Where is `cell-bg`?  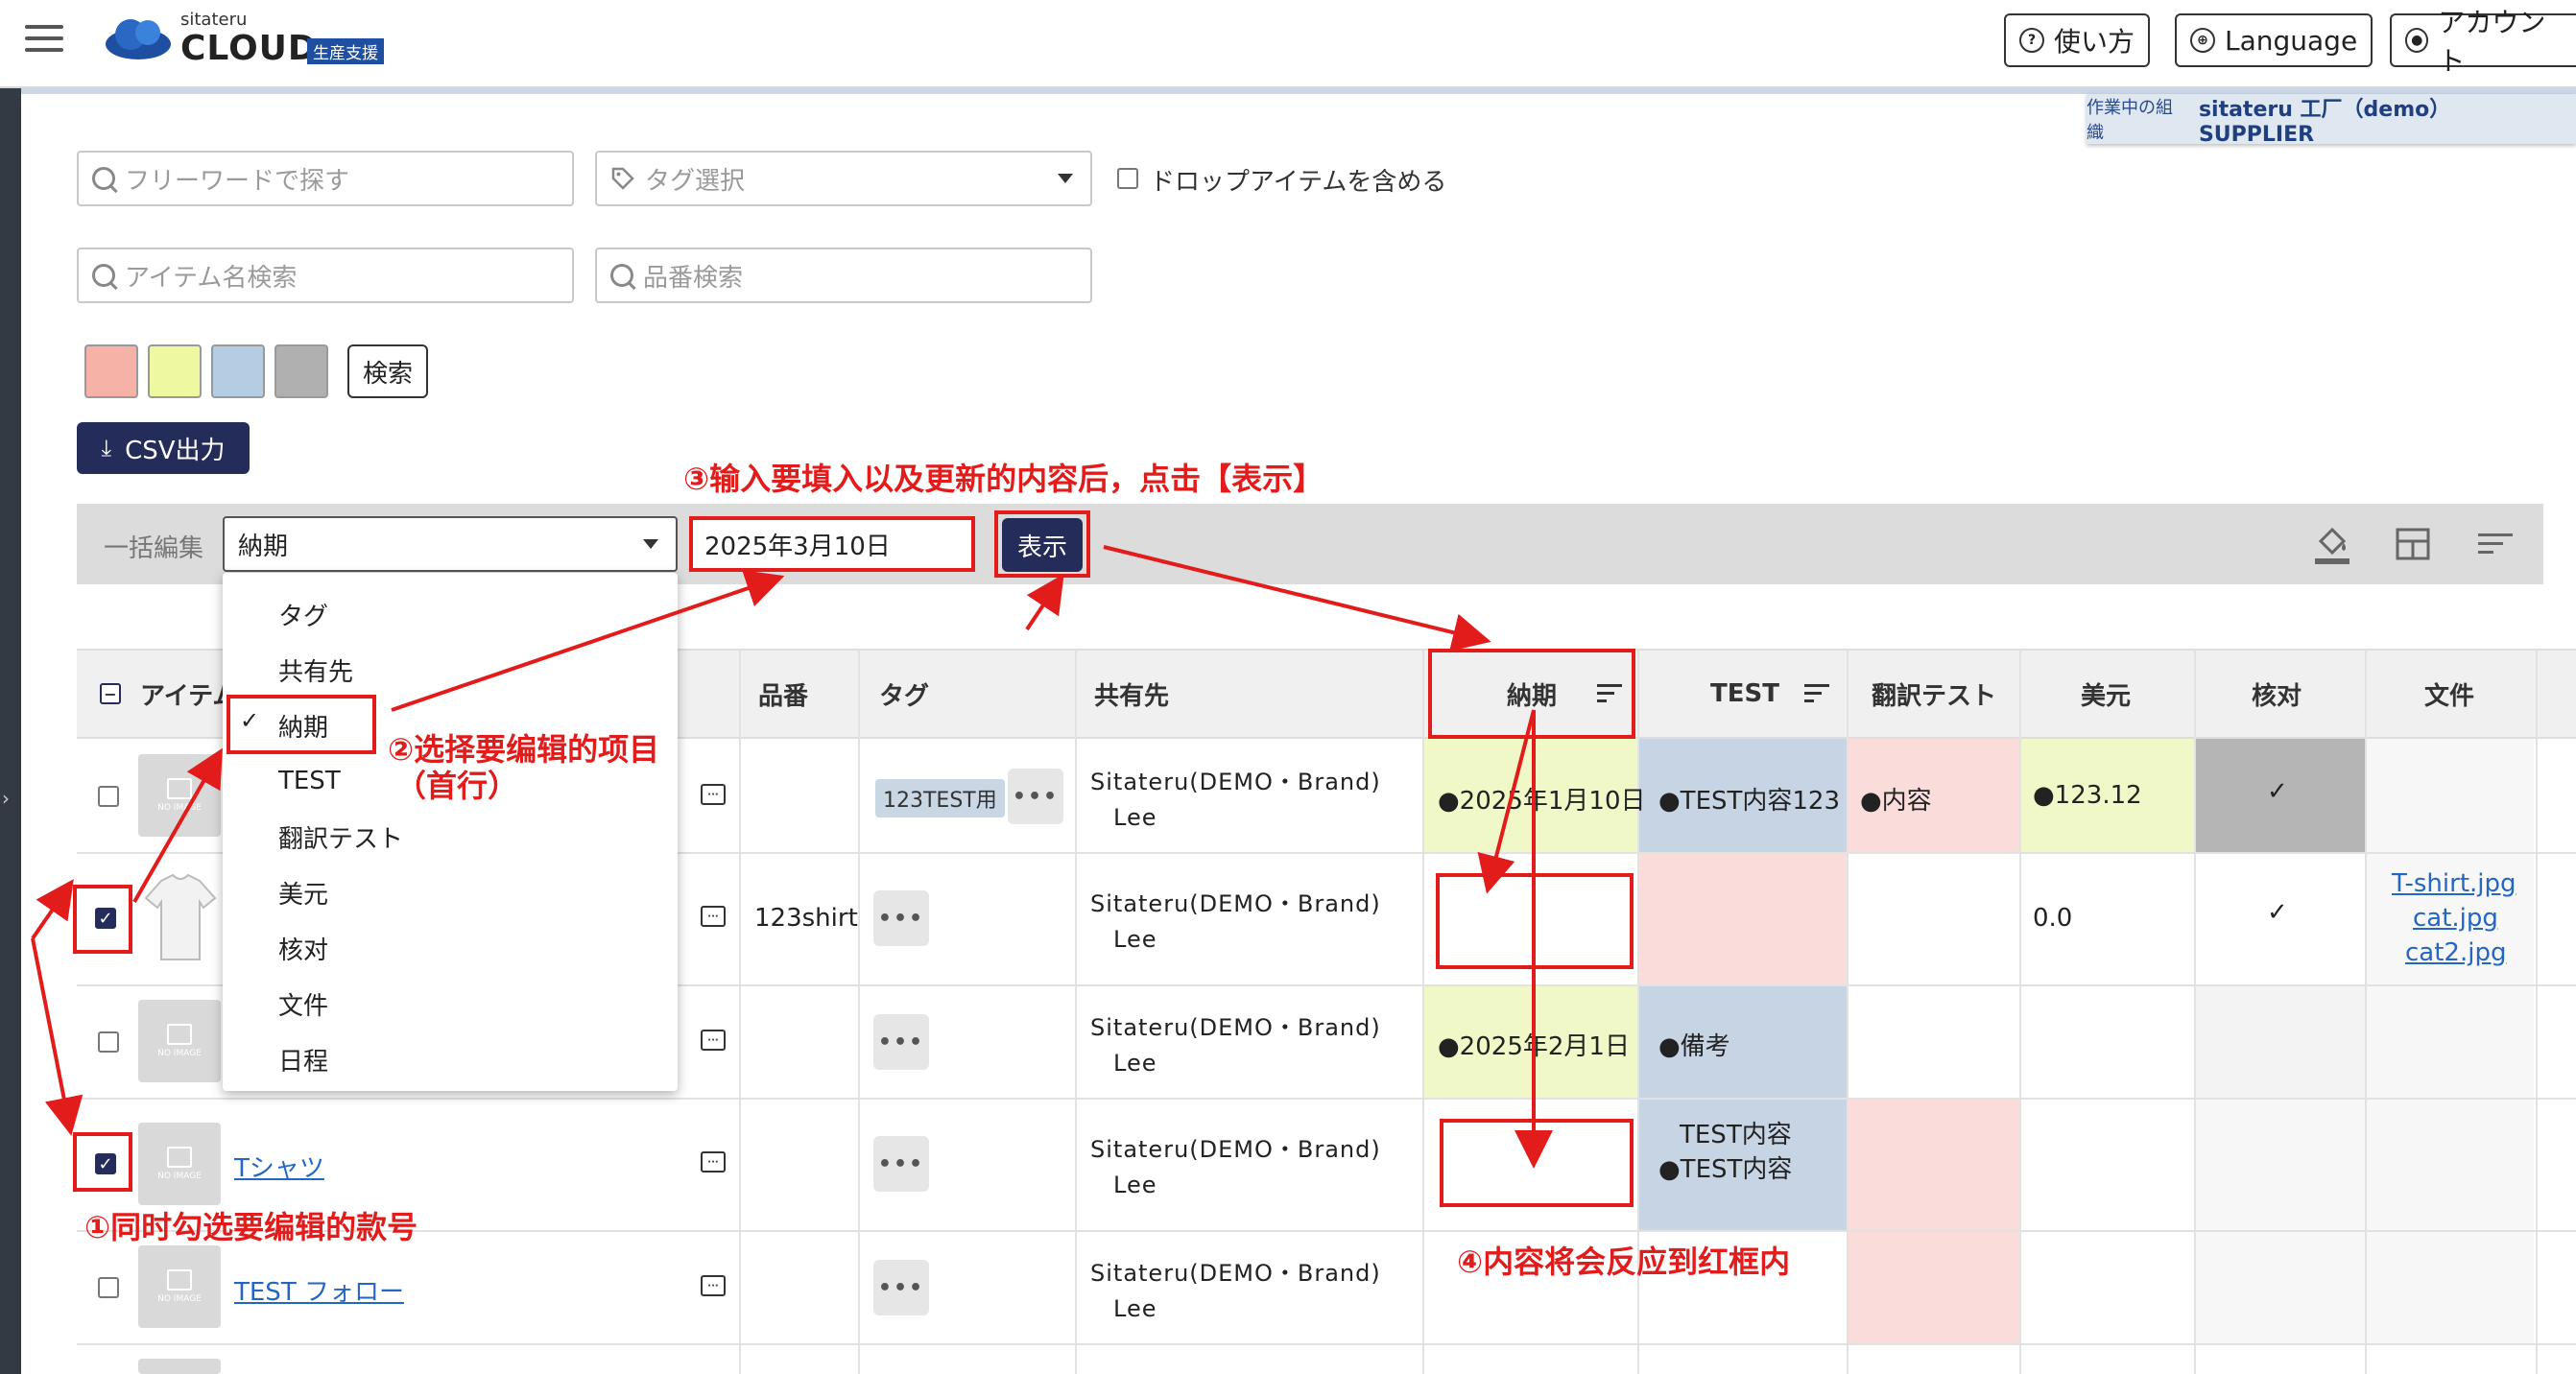
cell-bg is located at coordinates (1934, 1164).